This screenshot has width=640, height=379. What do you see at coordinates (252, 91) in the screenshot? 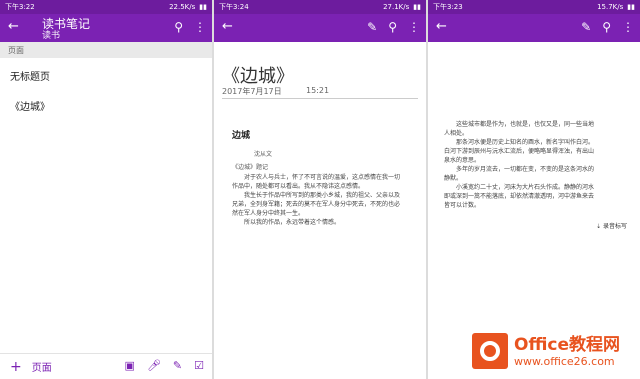
I see `note-date: 2017年7月17日` at bounding box center [252, 91].